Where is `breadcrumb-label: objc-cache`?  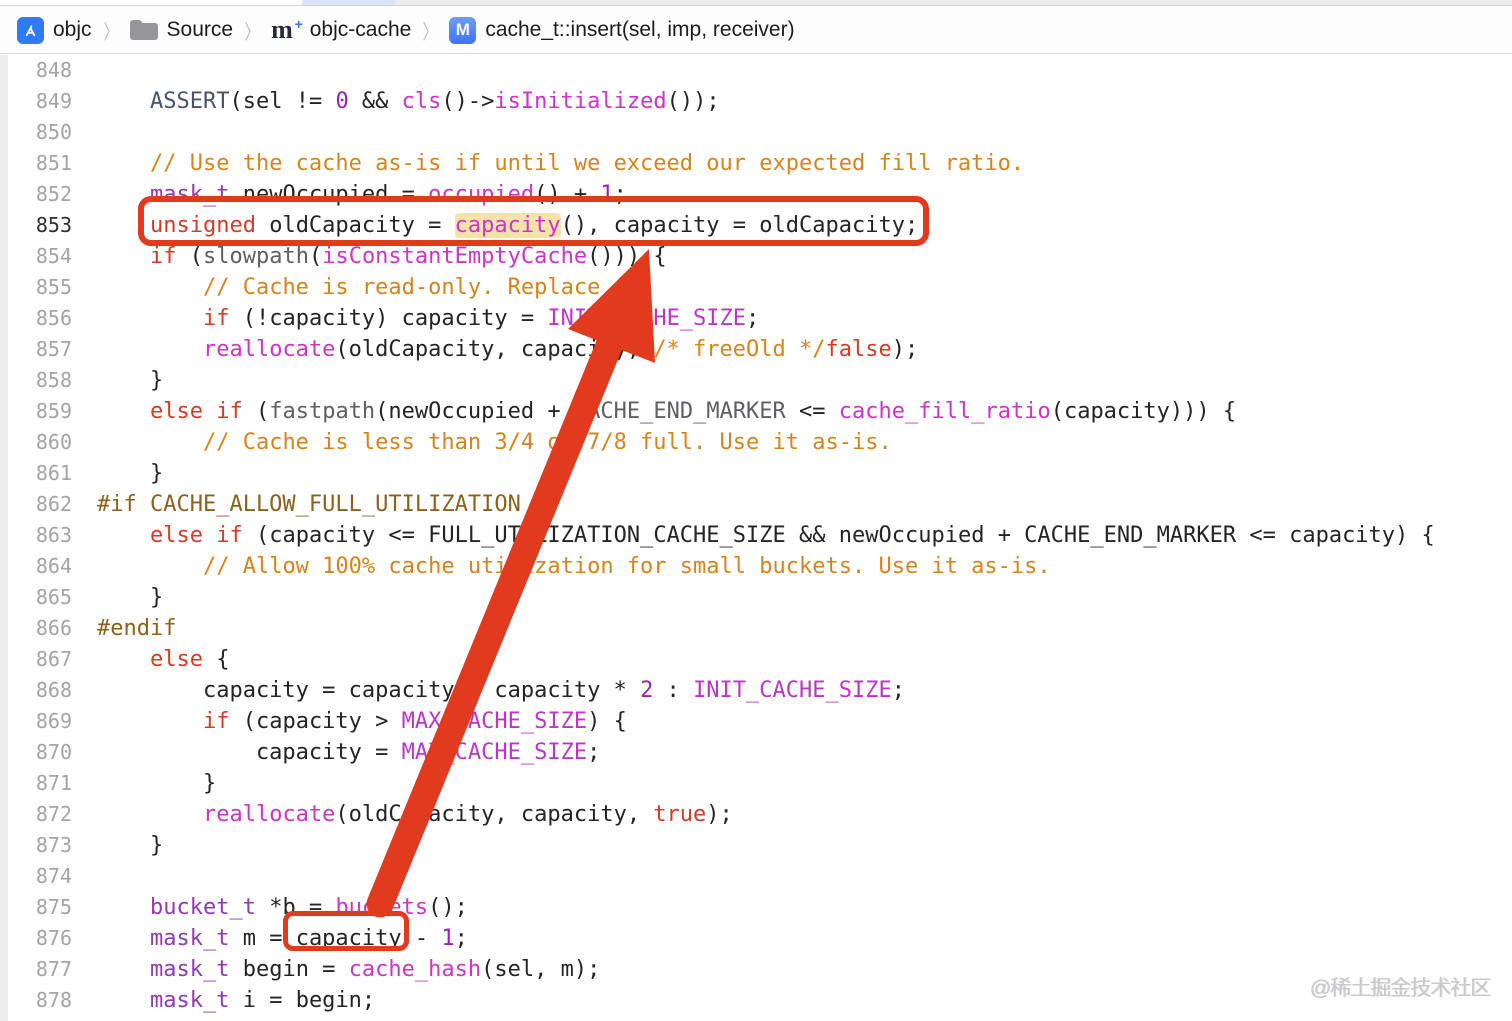 breadcrumb-label: objc-cache is located at coordinates (360, 29).